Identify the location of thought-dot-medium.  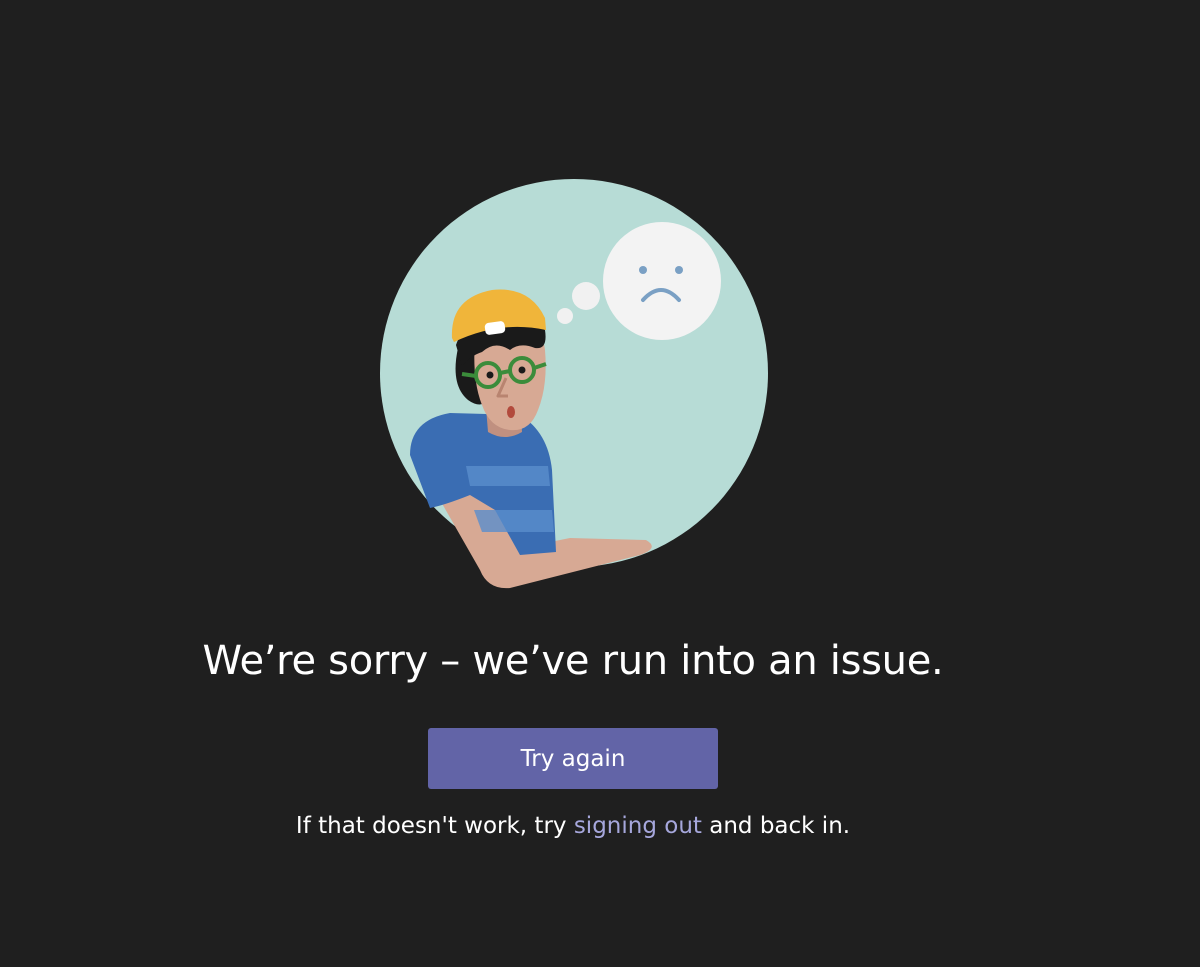
(586, 296).